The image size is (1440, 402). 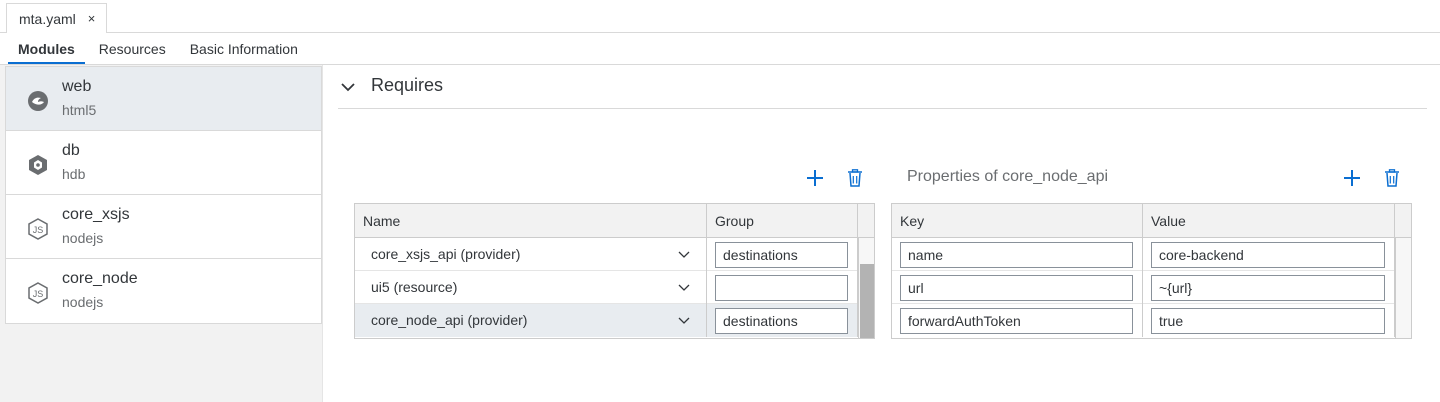 I want to click on delete-property-button, so click(x=1392, y=178).